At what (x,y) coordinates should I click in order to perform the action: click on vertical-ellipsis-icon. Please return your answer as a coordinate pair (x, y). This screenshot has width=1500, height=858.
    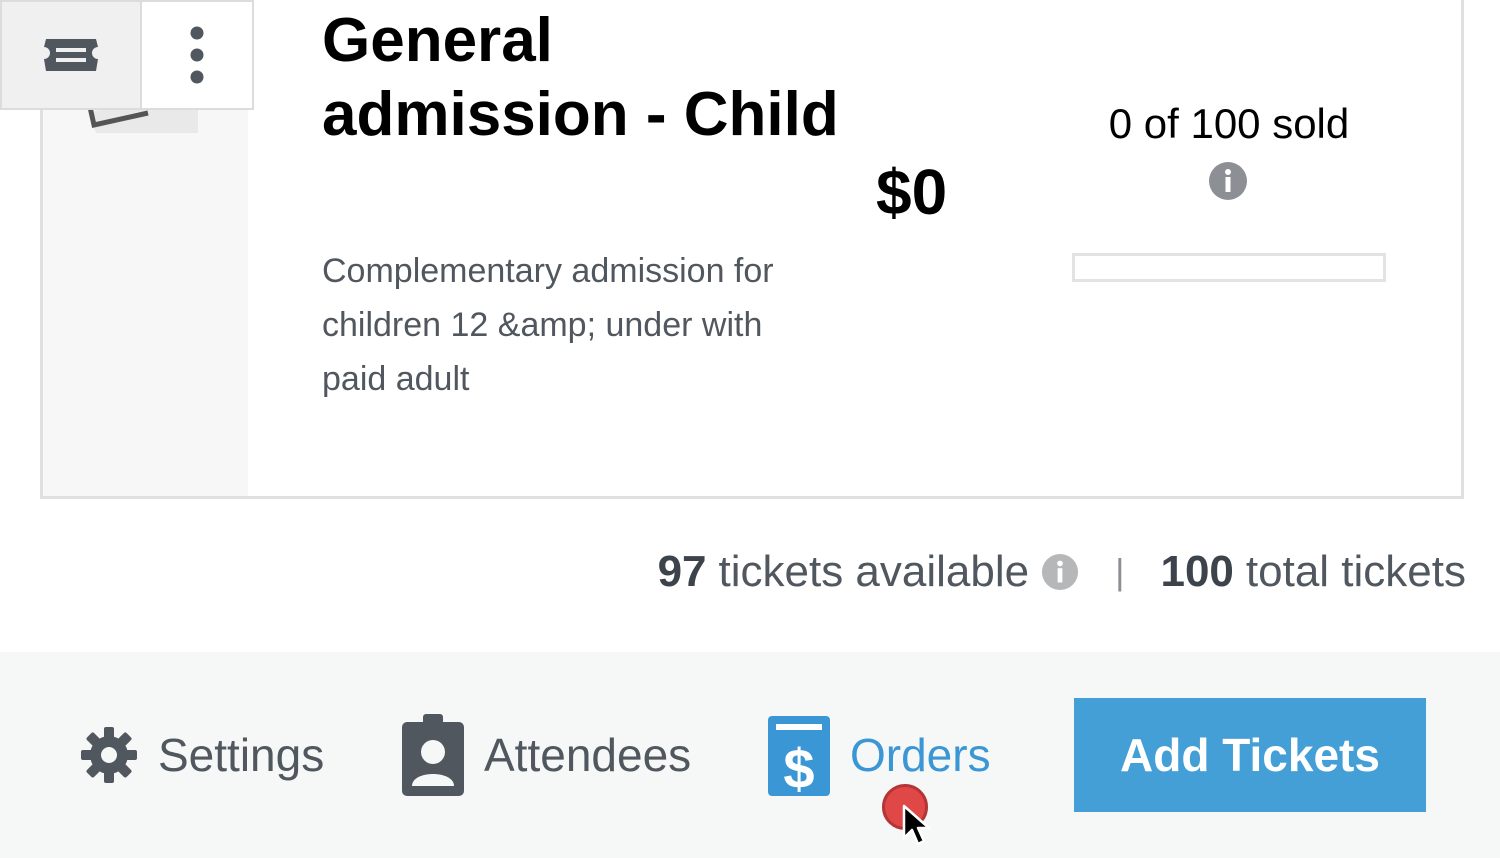
    Looking at the image, I should click on (197, 55).